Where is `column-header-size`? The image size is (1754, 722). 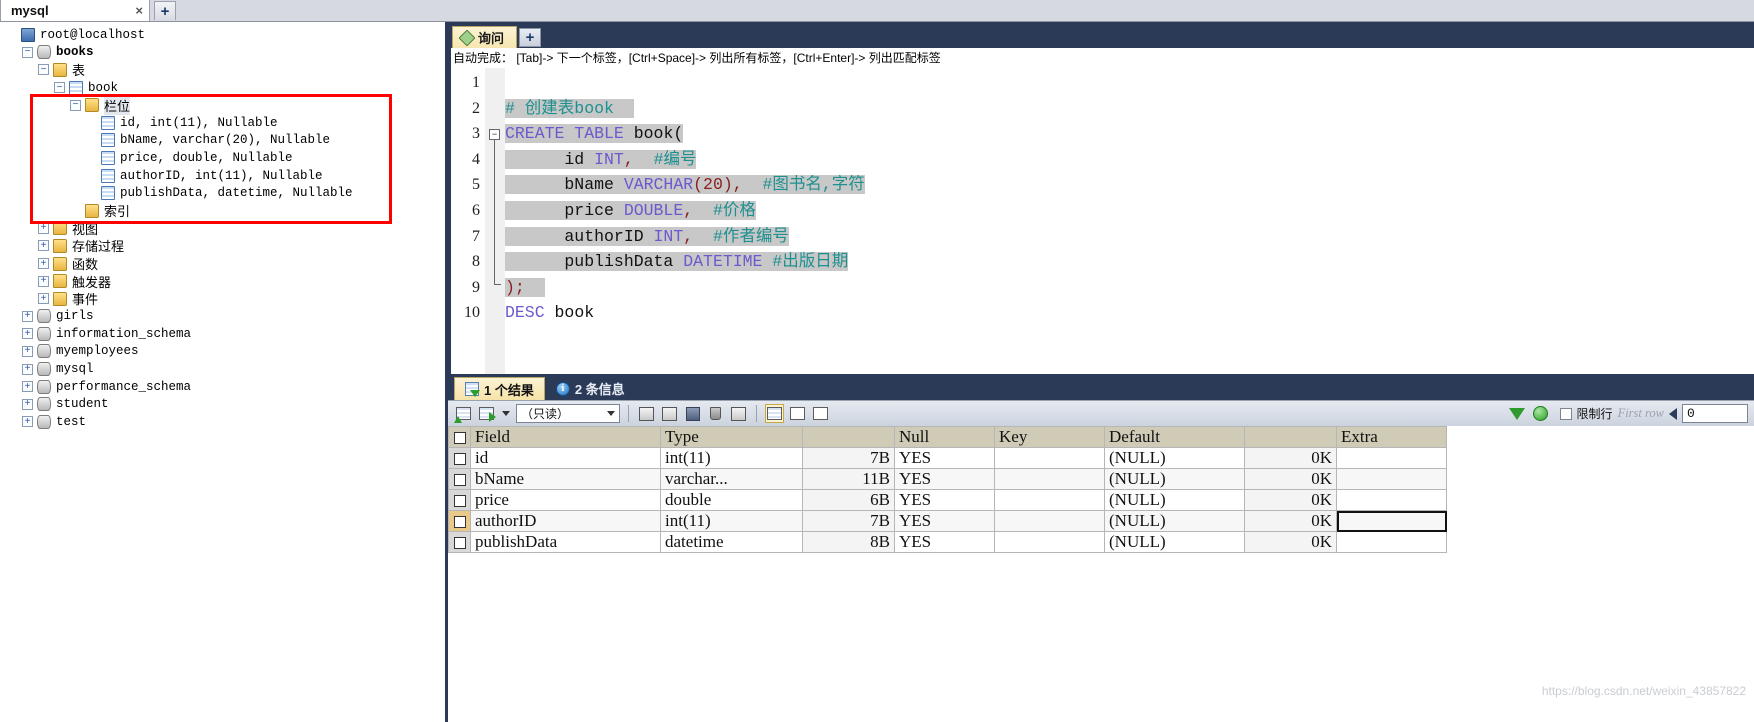
column-header-size is located at coordinates (848, 437).